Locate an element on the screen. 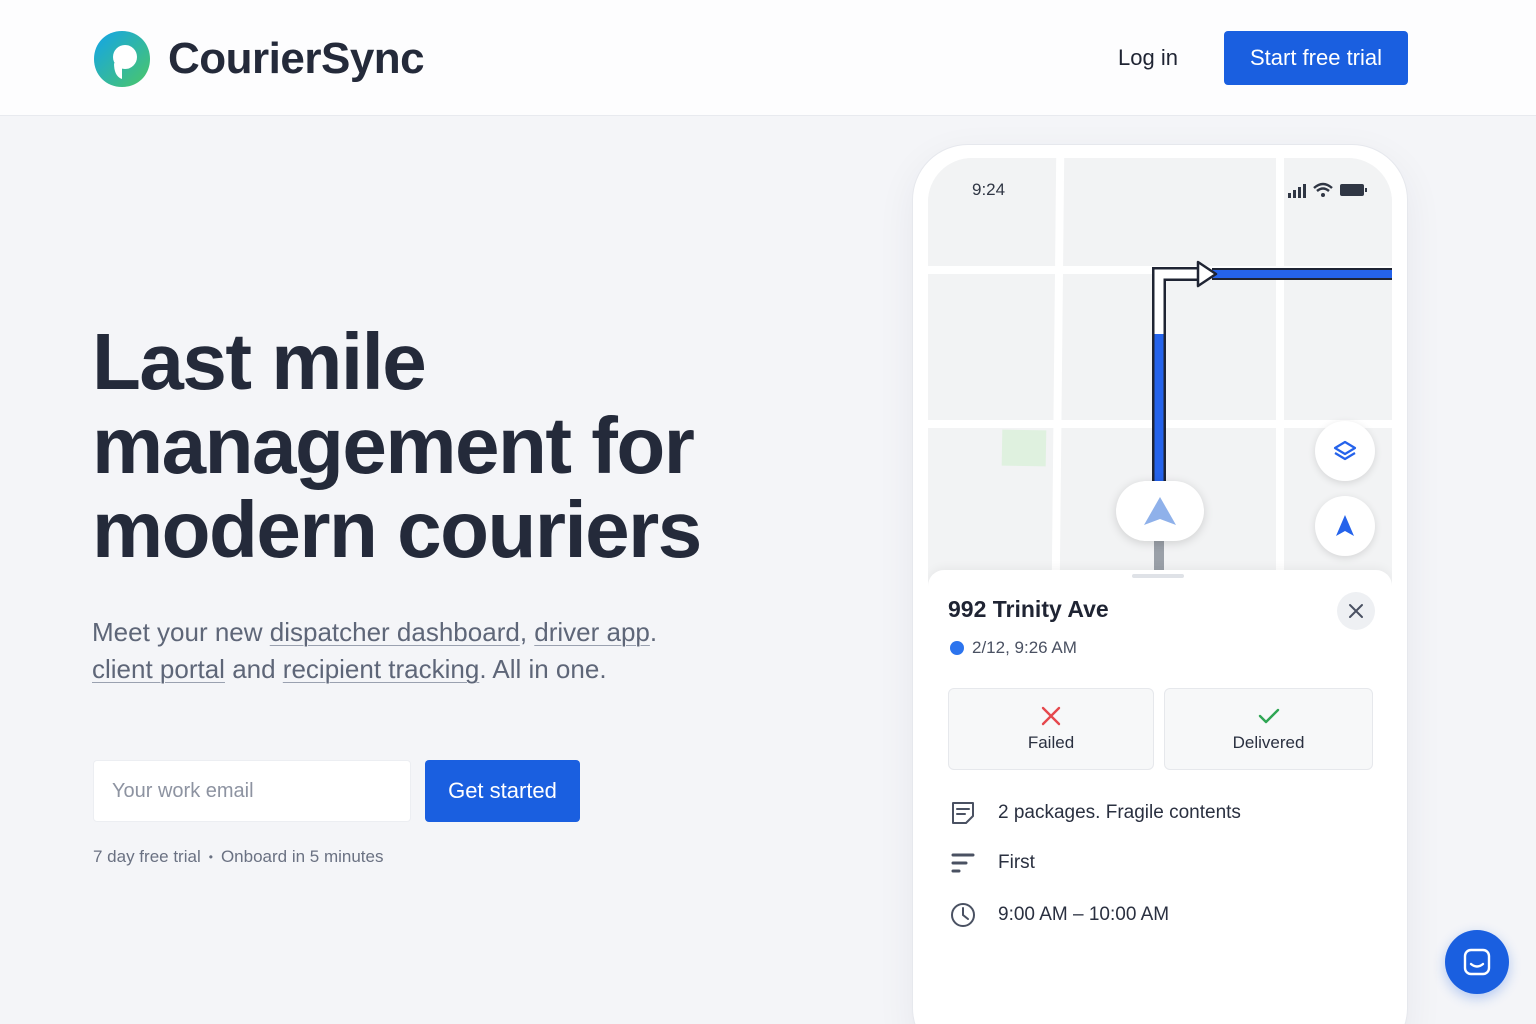 This screenshot has width=1536, height=1024. priority-row: First is located at coordinates (991, 863).